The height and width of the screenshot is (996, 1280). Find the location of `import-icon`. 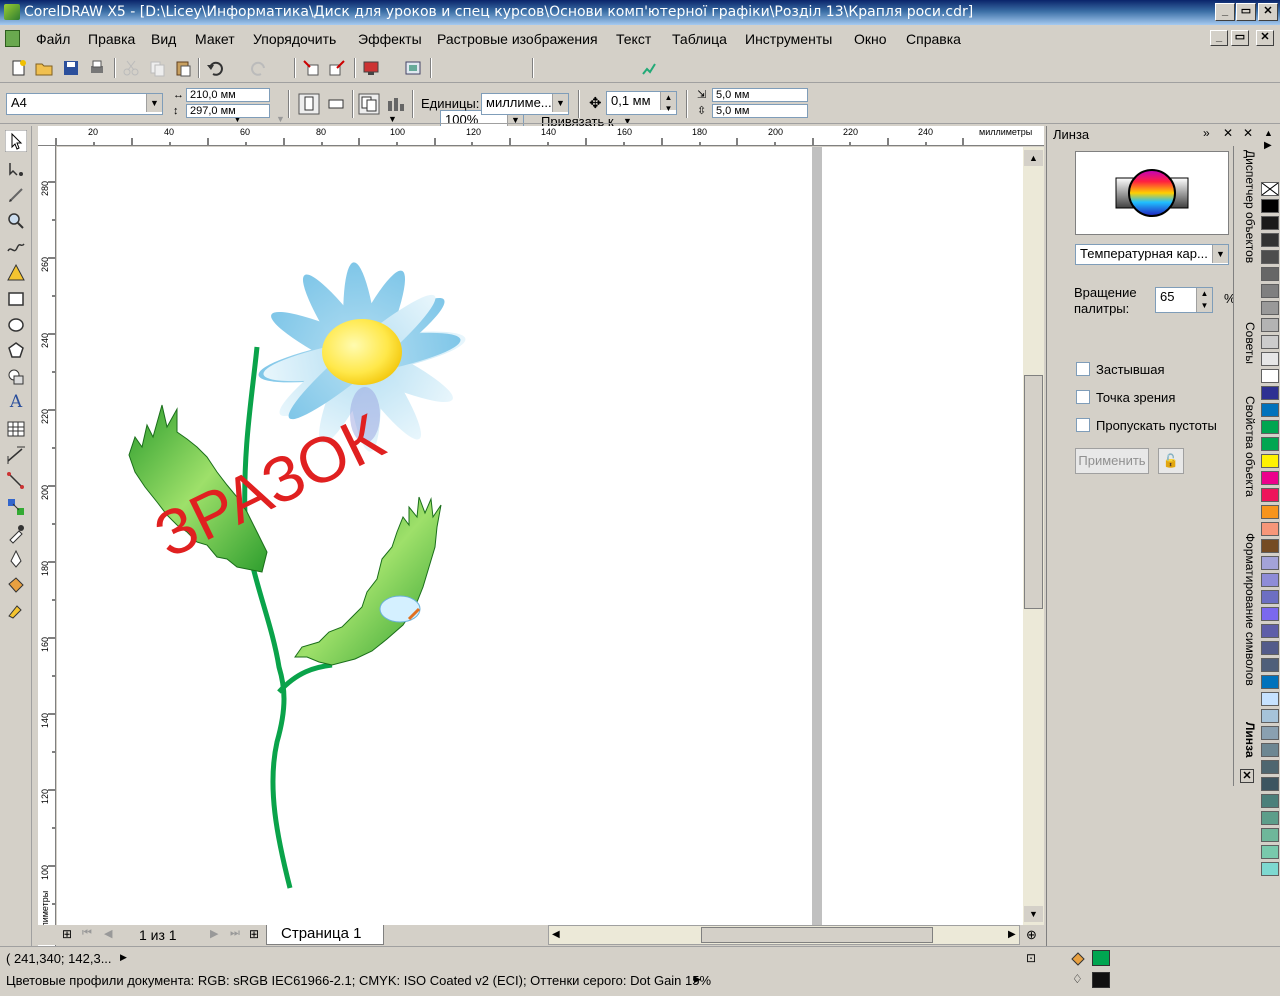

import-icon is located at coordinates (311, 68).